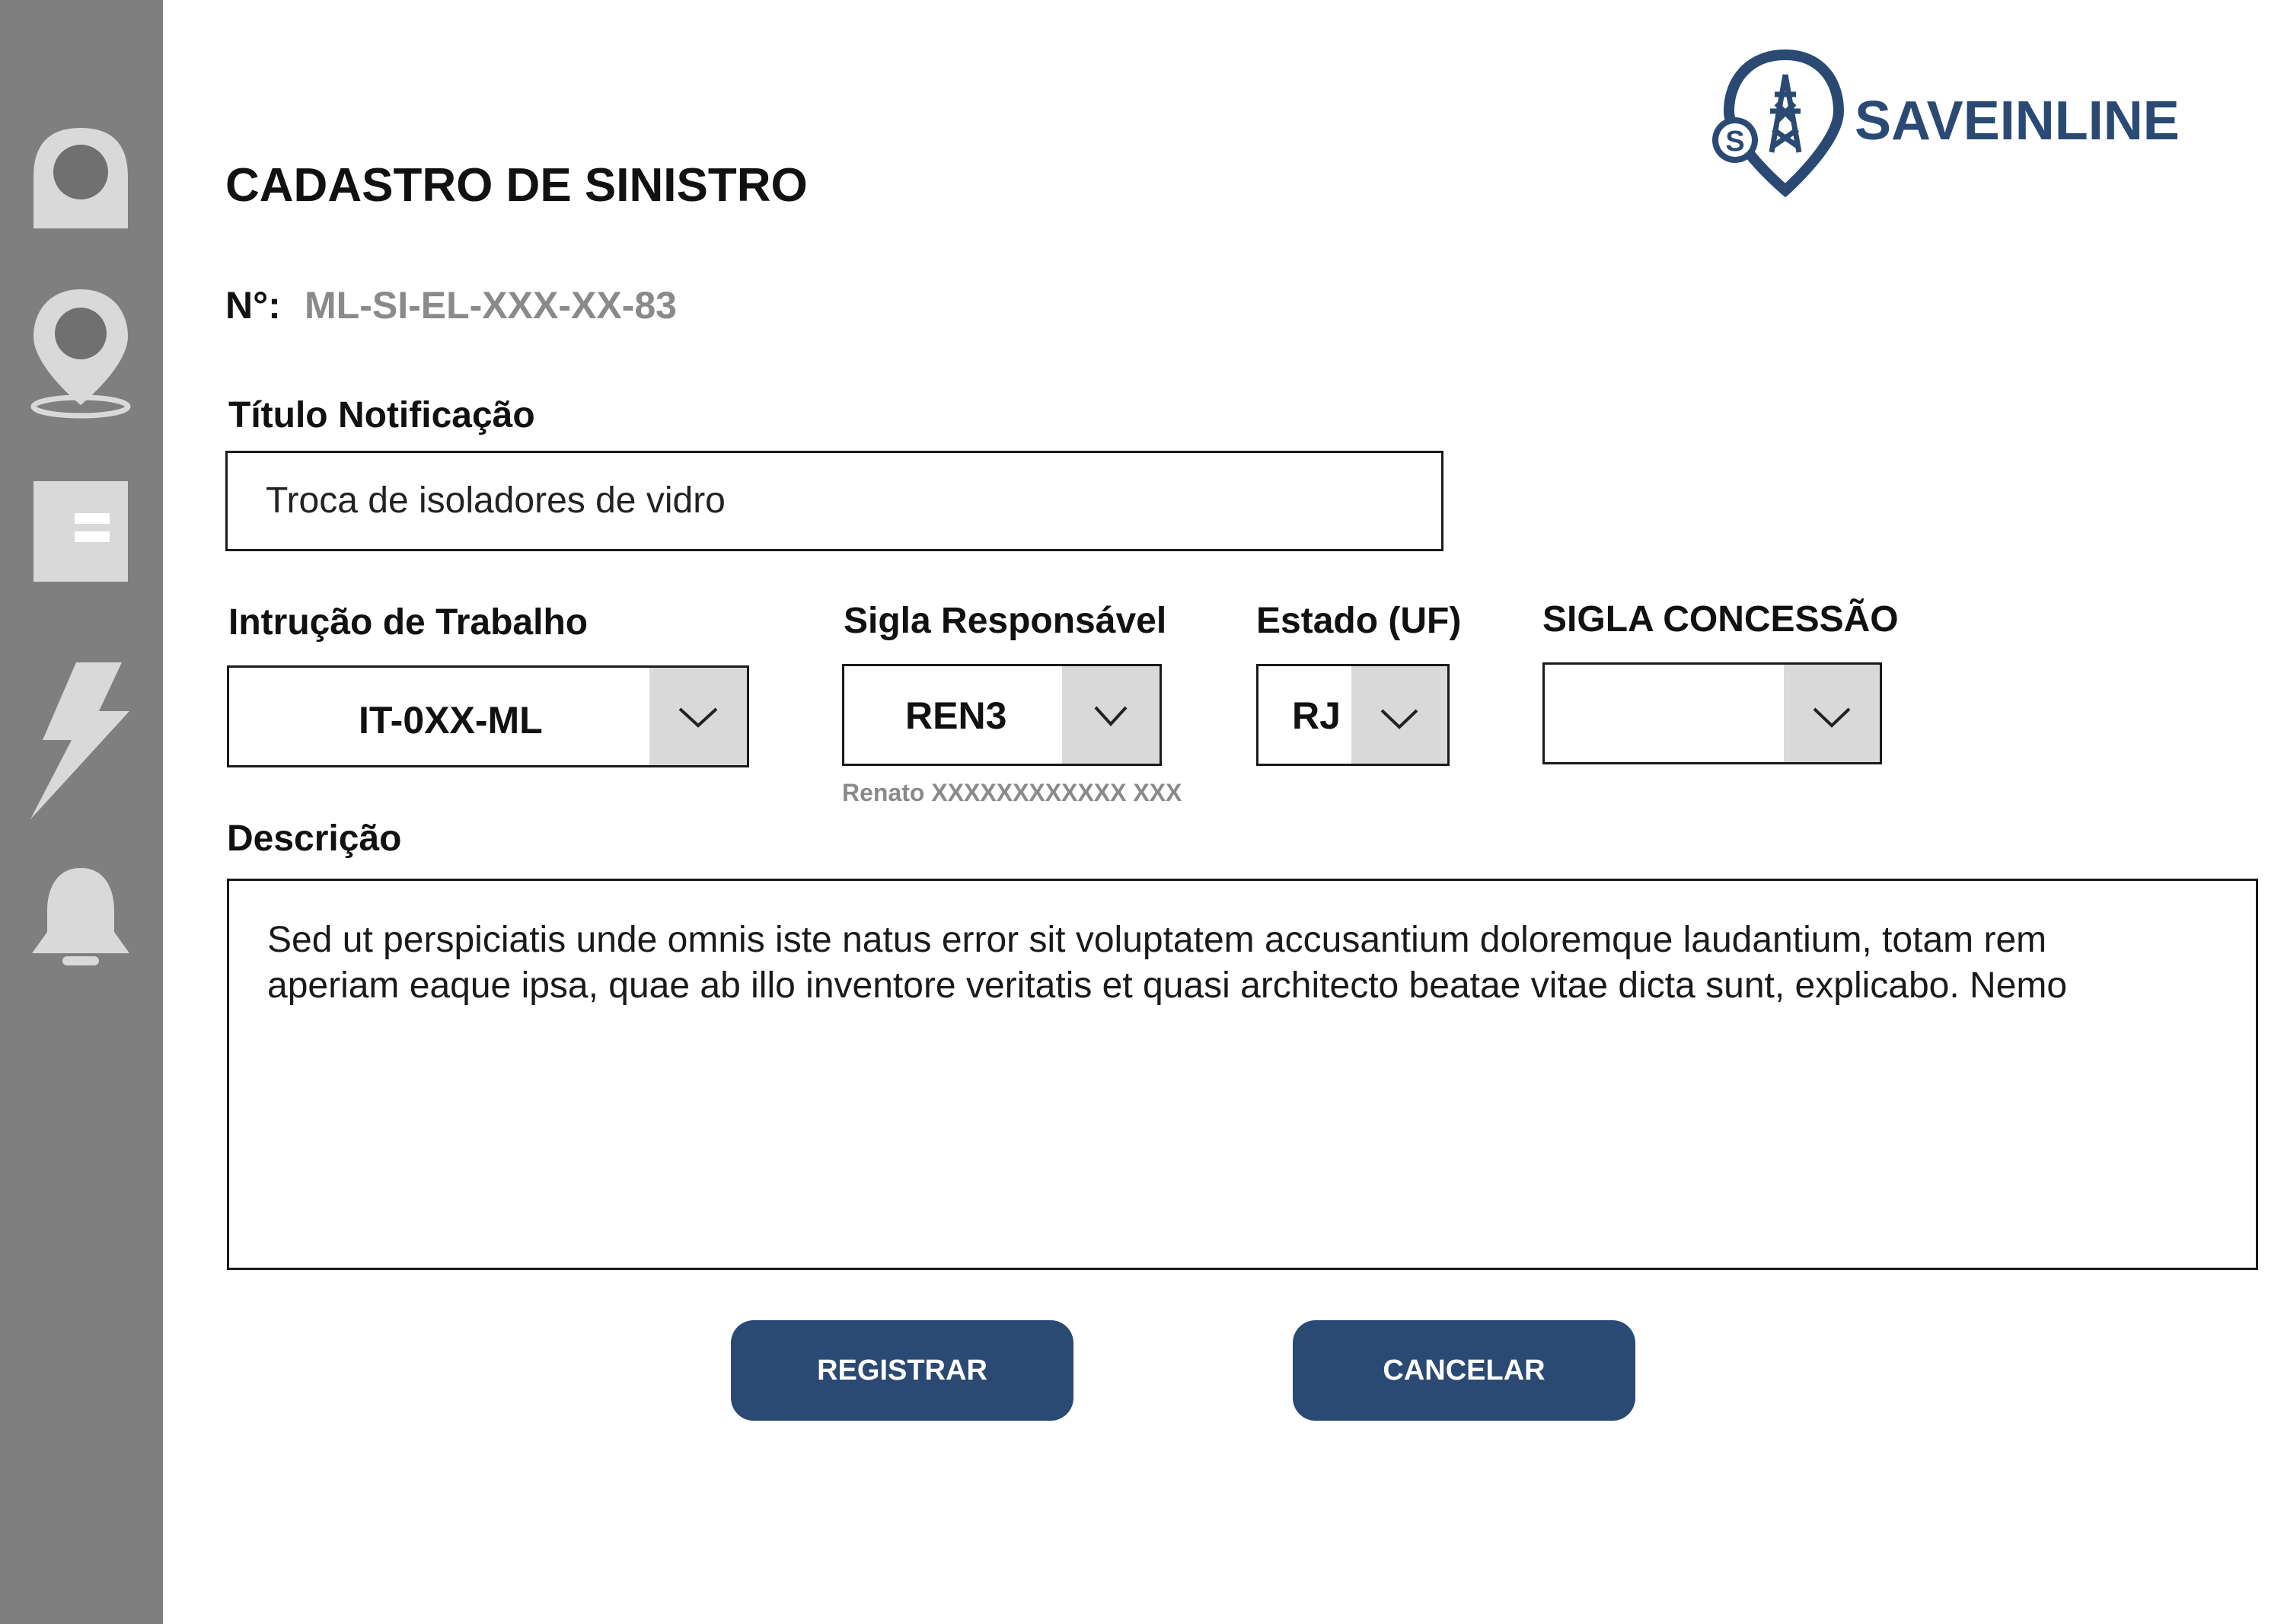 This screenshot has width=2284, height=1624. Describe the element at coordinates (451, 720) in the screenshot. I see `instrucao-value: IT-0XX-ML` at that location.